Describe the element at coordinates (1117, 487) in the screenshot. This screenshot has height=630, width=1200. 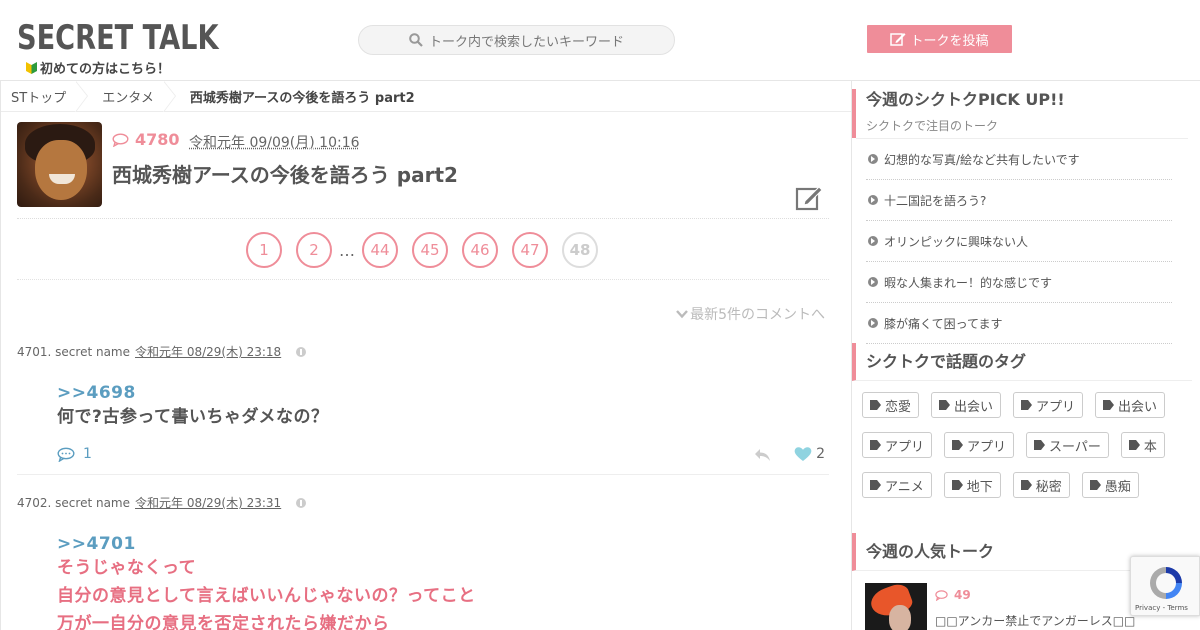
I see `tag-label: 愚痴` at that location.